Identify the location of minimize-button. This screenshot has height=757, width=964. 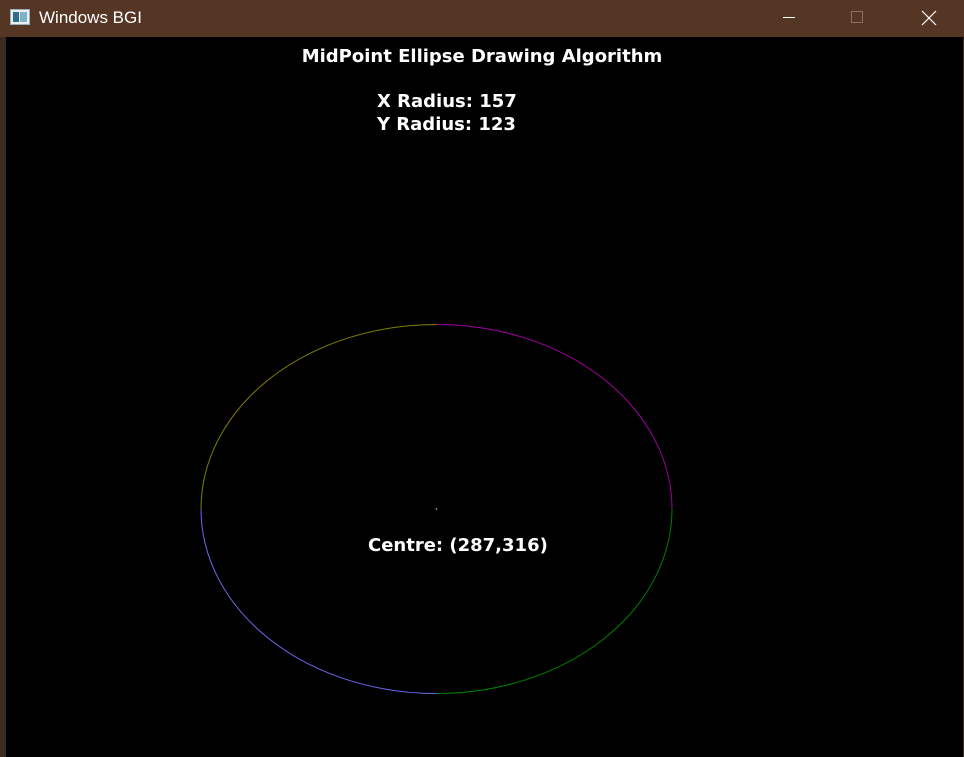
(789, 18).